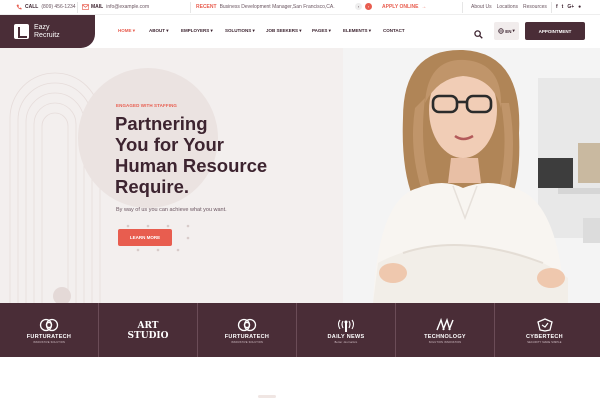 The width and height of the screenshot is (600, 400). Describe the element at coordinates (127, 7) in the screenshot. I see `mail-address: info@example.com` at that location.